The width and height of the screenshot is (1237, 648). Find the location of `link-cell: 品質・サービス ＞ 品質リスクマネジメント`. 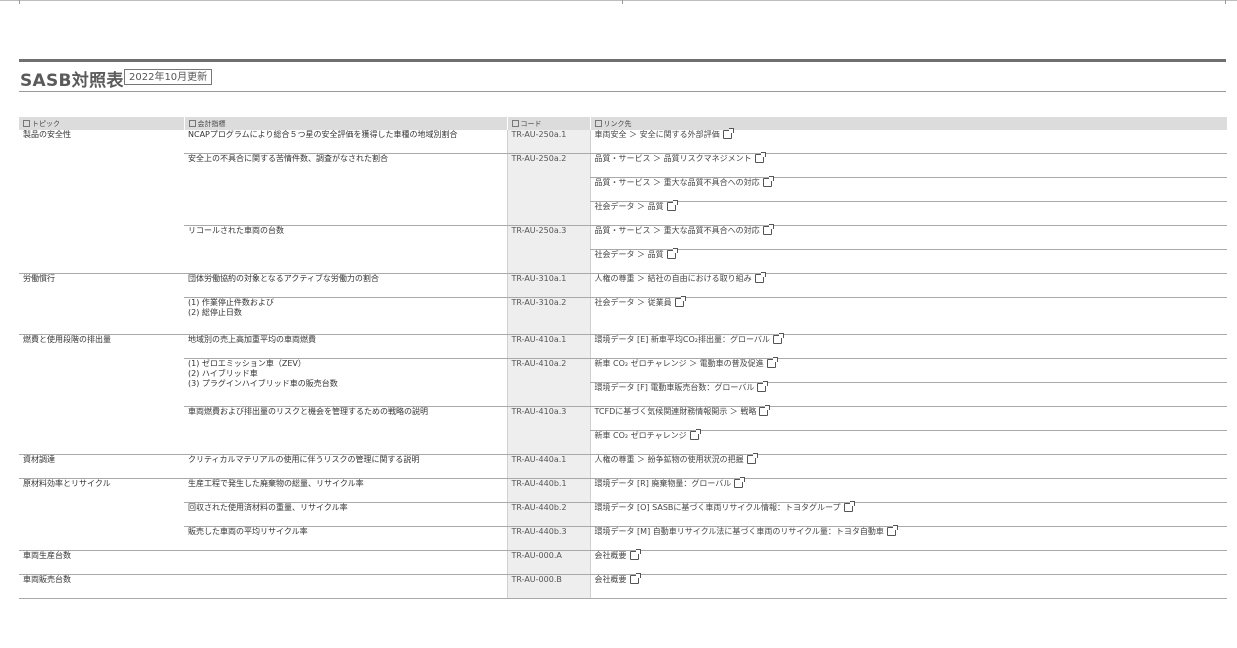

link-cell: 品質・サービス ＞ 品質リスクマネジメント is located at coordinates (908, 165).